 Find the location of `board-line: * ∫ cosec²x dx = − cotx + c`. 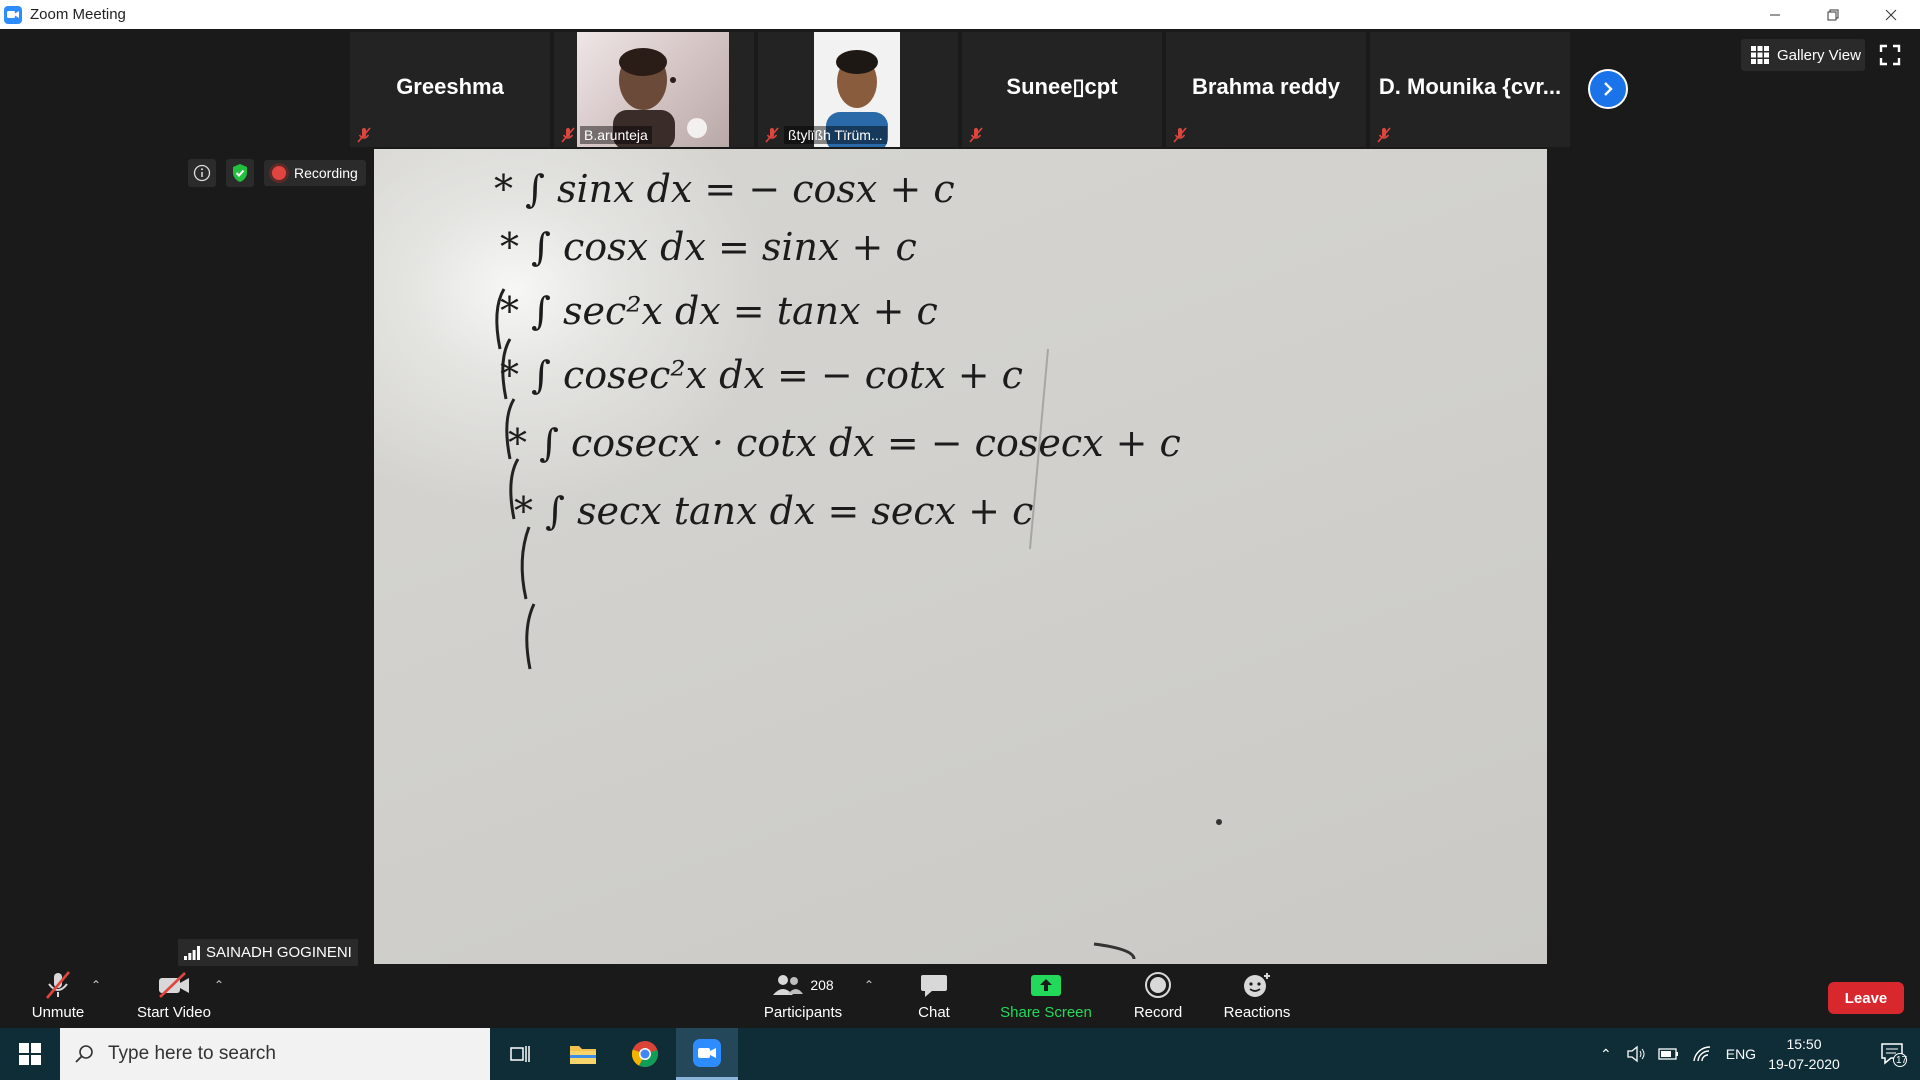

board-line: * ∫ cosec²x dx = − cotx + c is located at coordinates (761, 375).